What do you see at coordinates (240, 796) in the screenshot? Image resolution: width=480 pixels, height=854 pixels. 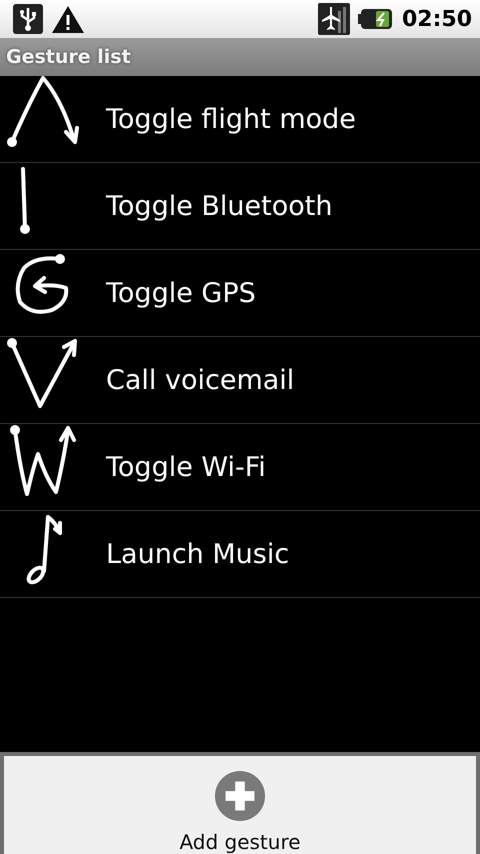 I see `add-icon` at bounding box center [240, 796].